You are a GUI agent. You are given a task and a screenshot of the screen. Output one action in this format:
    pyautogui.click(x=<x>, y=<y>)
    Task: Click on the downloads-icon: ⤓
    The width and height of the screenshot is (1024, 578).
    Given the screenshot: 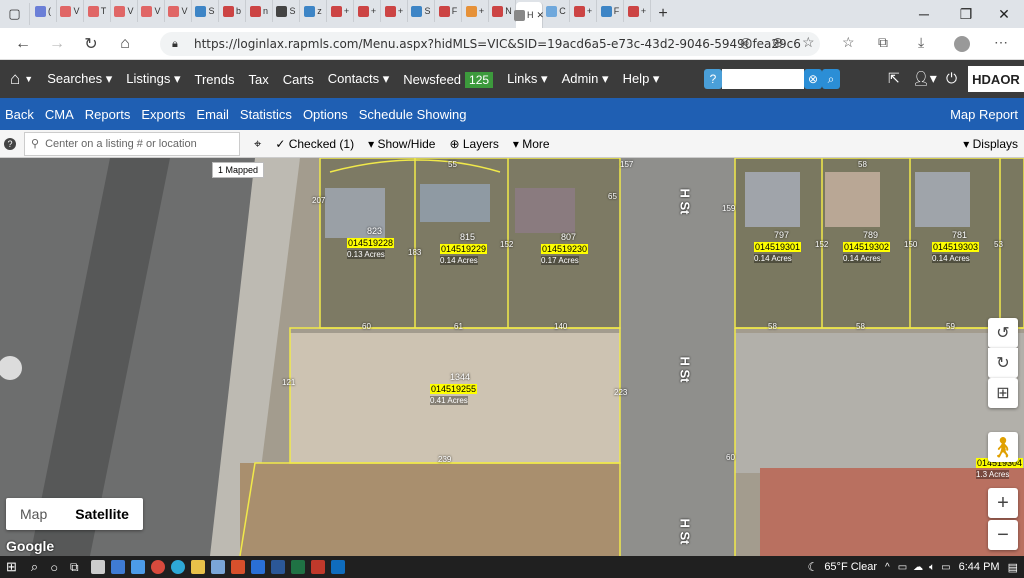 What is the action you would take?
    pyautogui.click(x=921, y=42)
    